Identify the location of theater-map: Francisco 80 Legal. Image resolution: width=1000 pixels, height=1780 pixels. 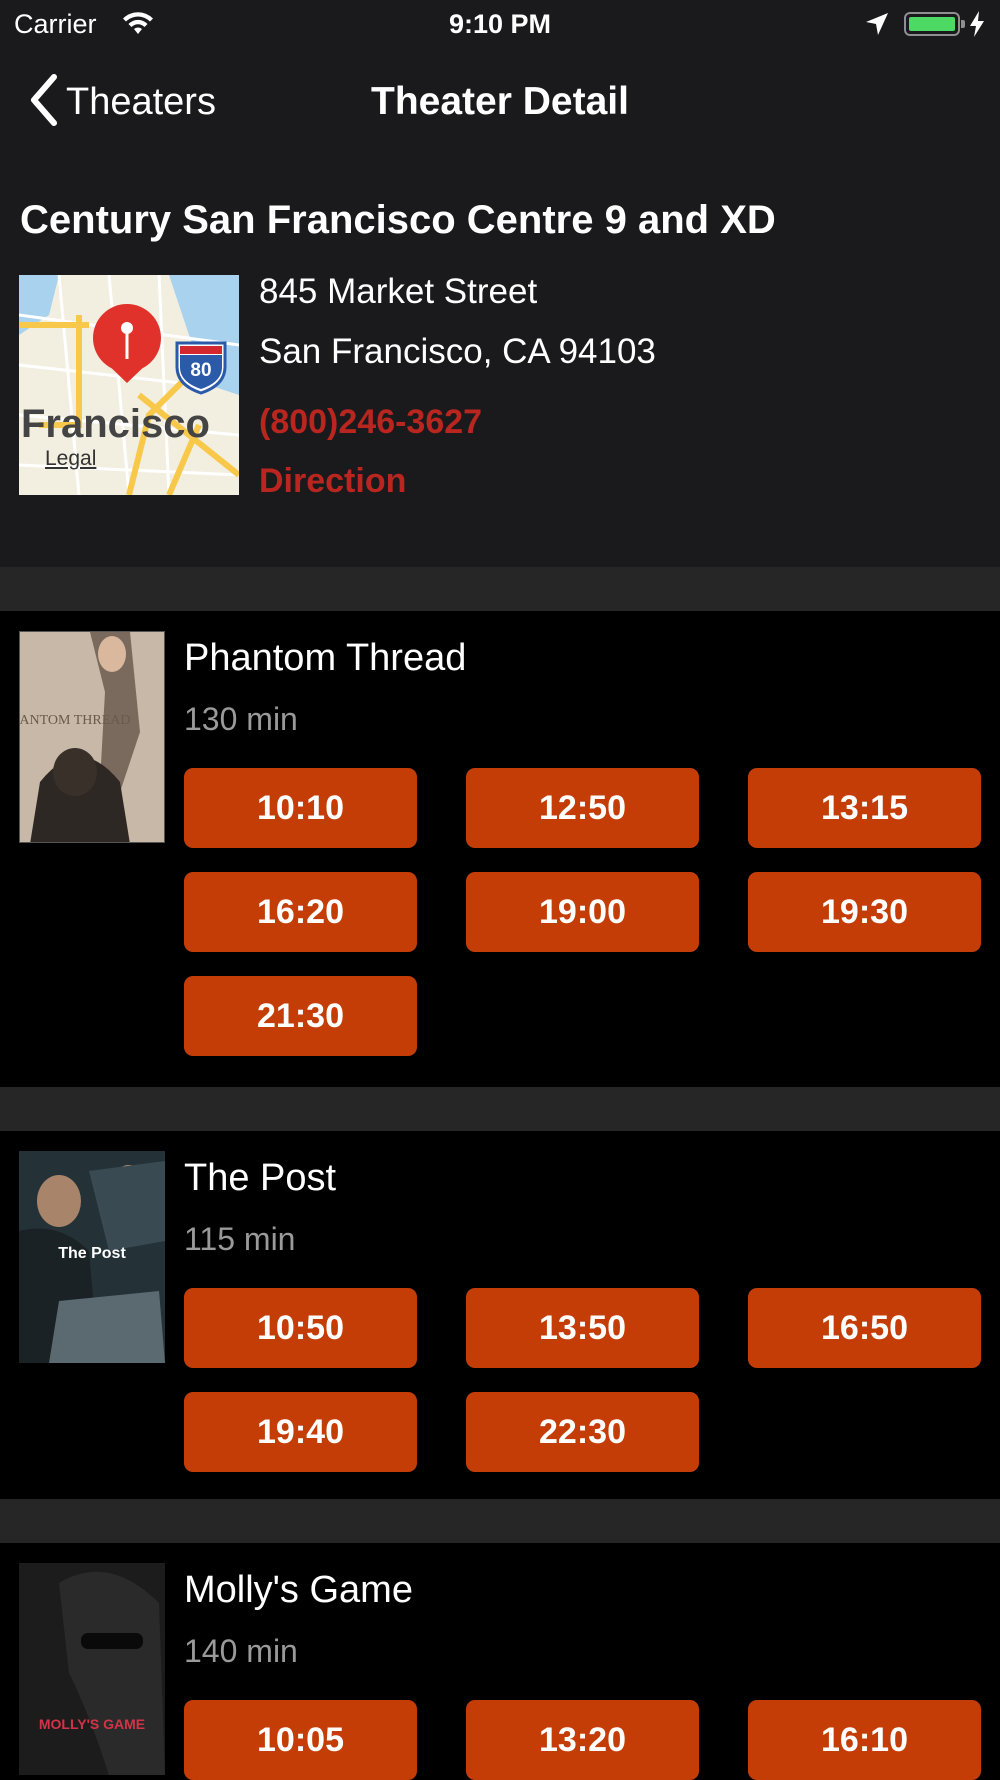
(129, 385).